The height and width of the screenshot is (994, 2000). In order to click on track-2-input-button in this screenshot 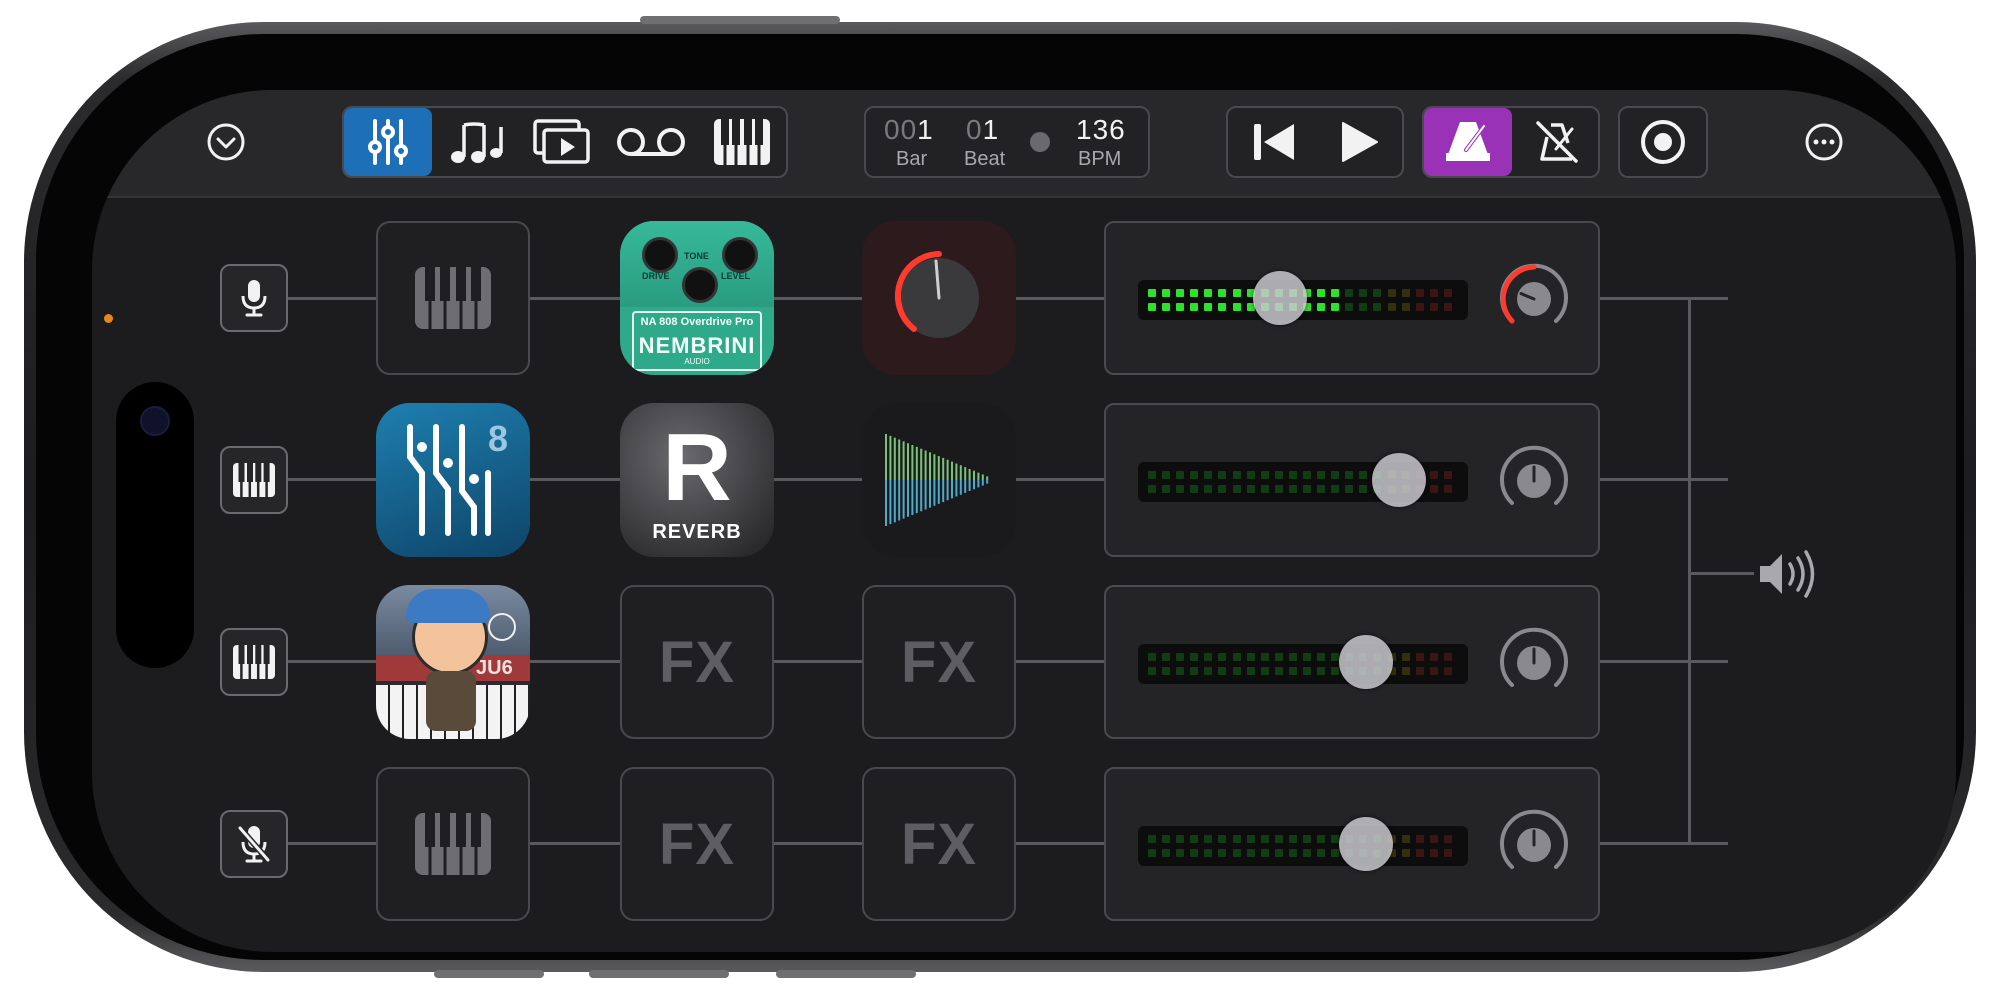, I will do `click(254, 480)`.